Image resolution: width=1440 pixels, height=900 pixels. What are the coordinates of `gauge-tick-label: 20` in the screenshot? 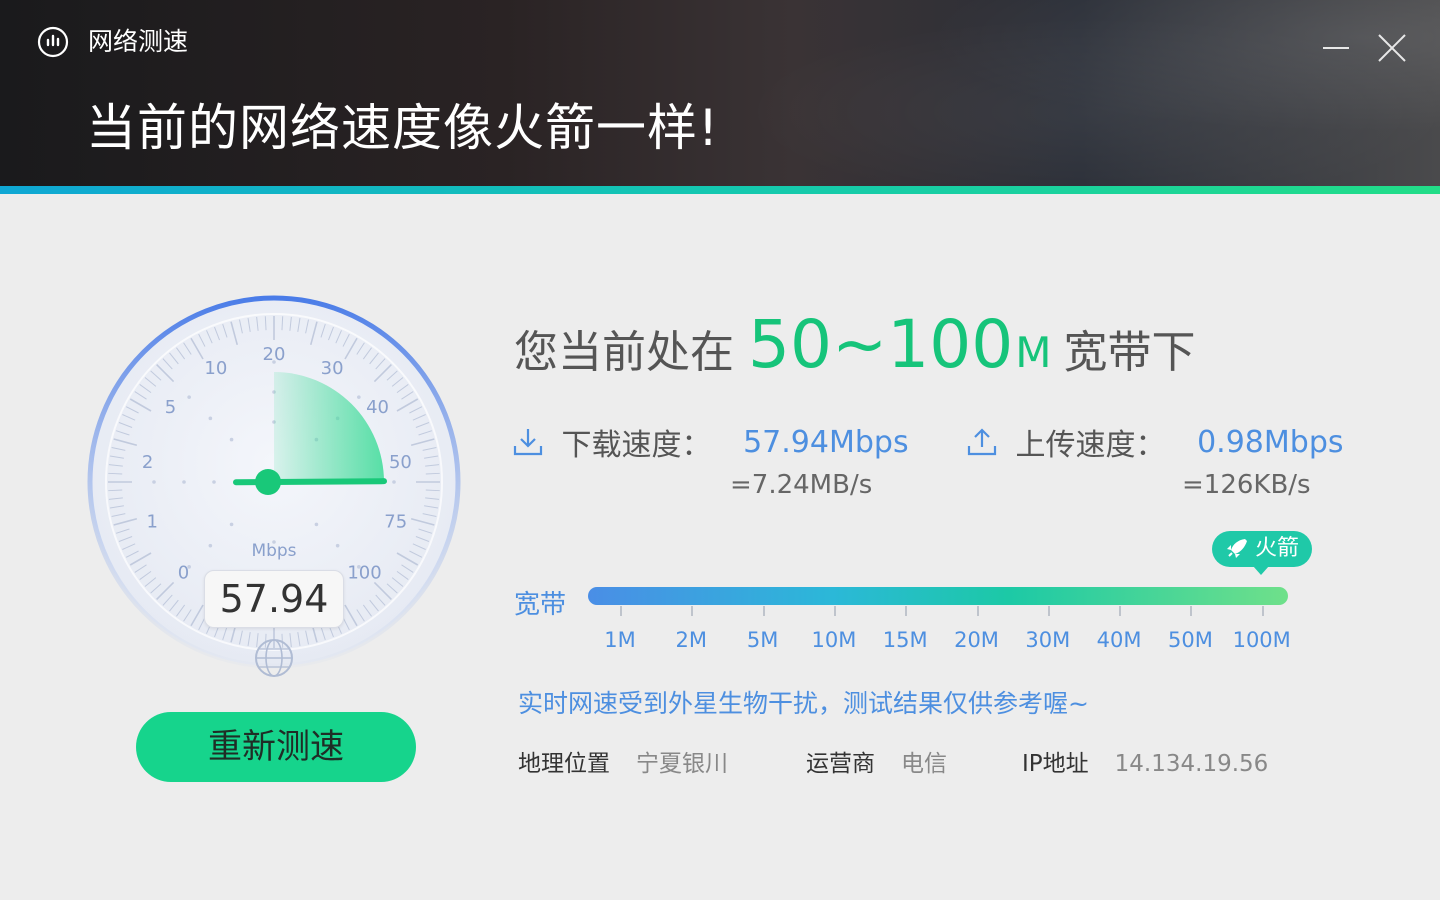 It's located at (274, 354).